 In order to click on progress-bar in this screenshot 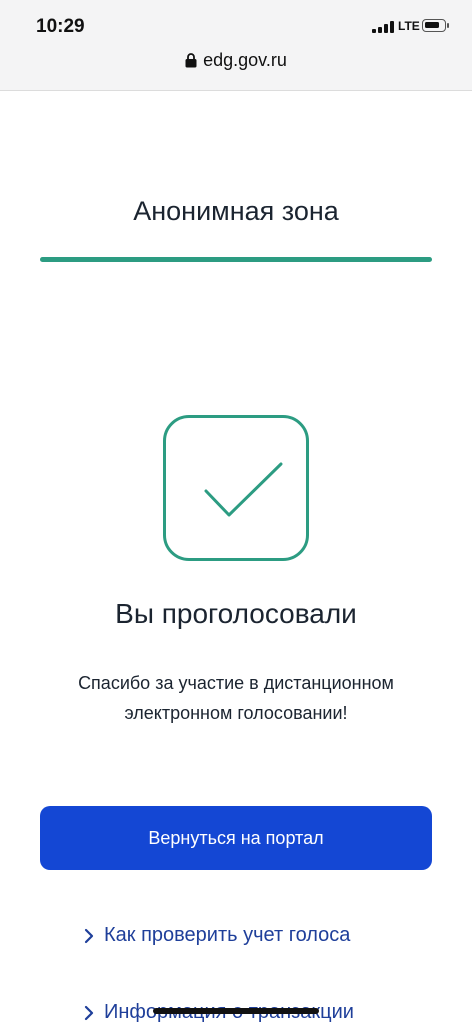, I will do `click(236, 259)`.